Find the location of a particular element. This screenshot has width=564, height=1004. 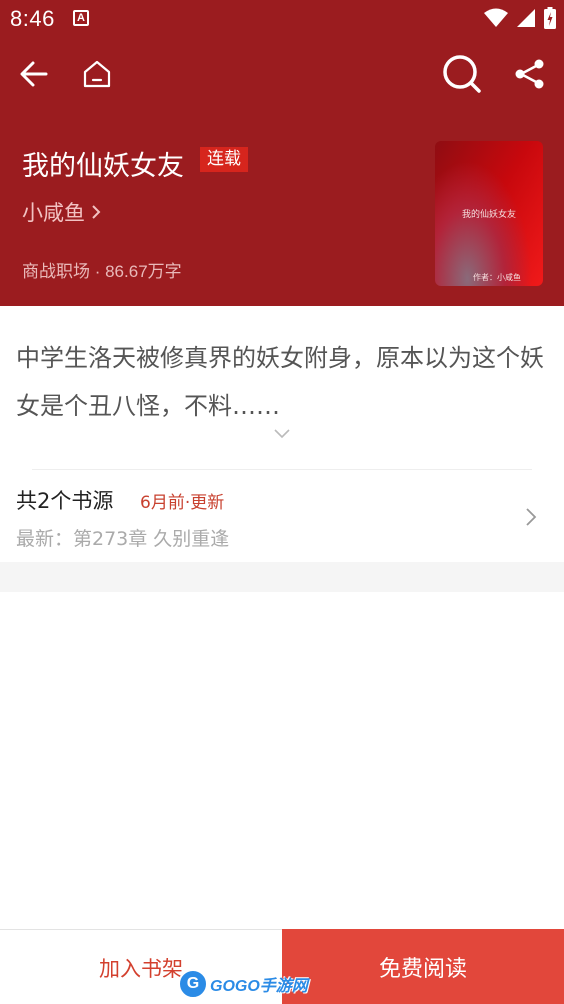

battery-icon is located at coordinates (550, 18).